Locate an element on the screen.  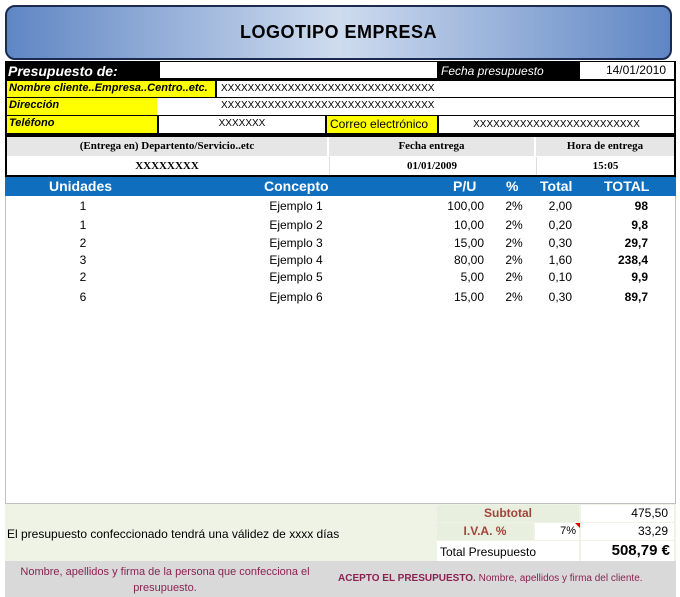
cell-total: 2,00 is located at coordinates (553, 206).